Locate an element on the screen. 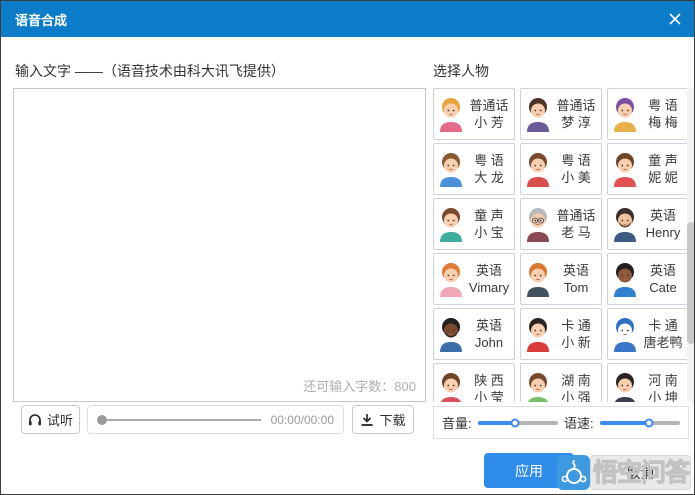 Image resolution: width=695 pixels, height=495 pixels. voice-card: 英语 Cate is located at coordinates (648, 279).